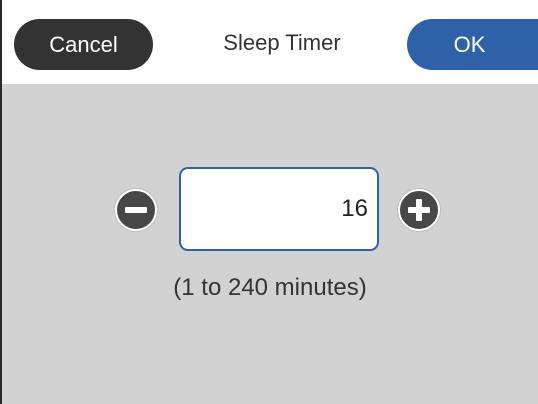 This screenshot has width=538, height=404. I want to click on cancel-button: Cancel, so click(83, 44).